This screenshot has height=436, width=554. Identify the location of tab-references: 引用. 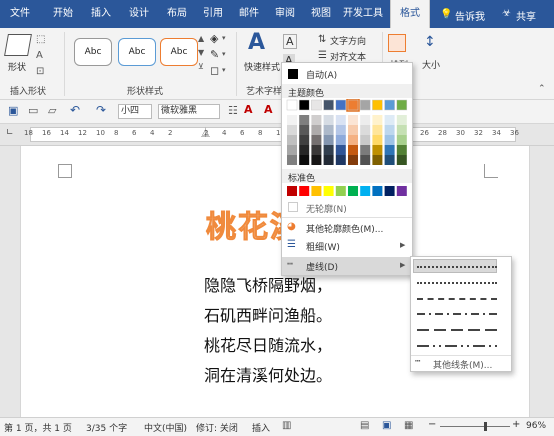
(213, 14).